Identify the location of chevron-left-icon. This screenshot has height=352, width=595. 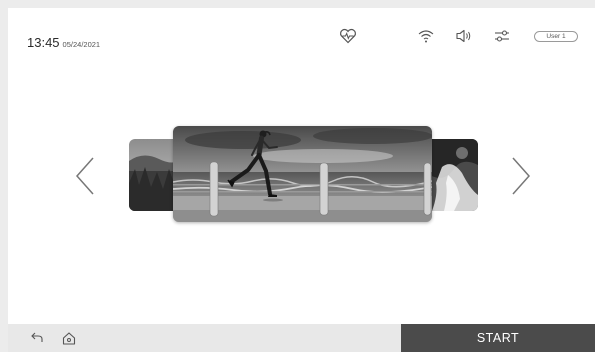
(84, 176).